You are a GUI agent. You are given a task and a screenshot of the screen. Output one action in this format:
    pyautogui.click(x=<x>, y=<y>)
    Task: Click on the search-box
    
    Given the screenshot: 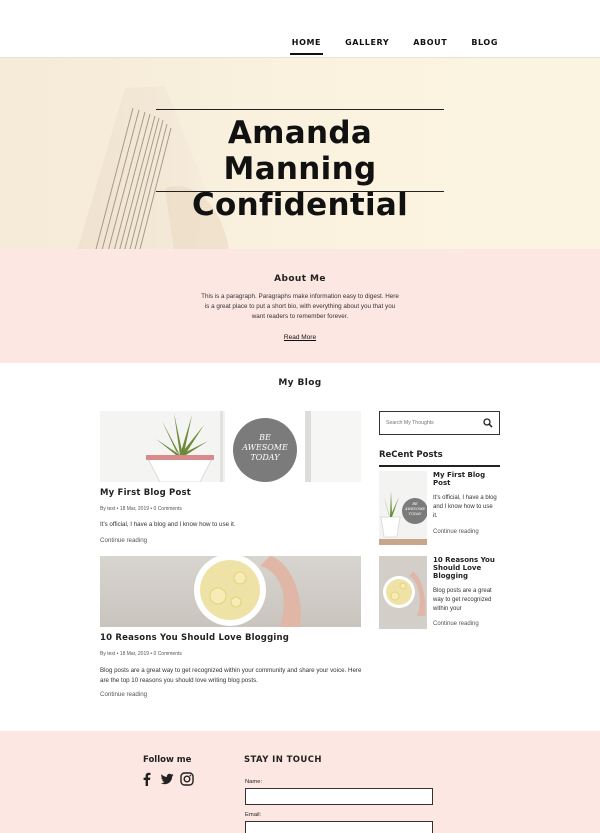 What is the action you would take?
    pyautogui.click(x=439, y=423)
    